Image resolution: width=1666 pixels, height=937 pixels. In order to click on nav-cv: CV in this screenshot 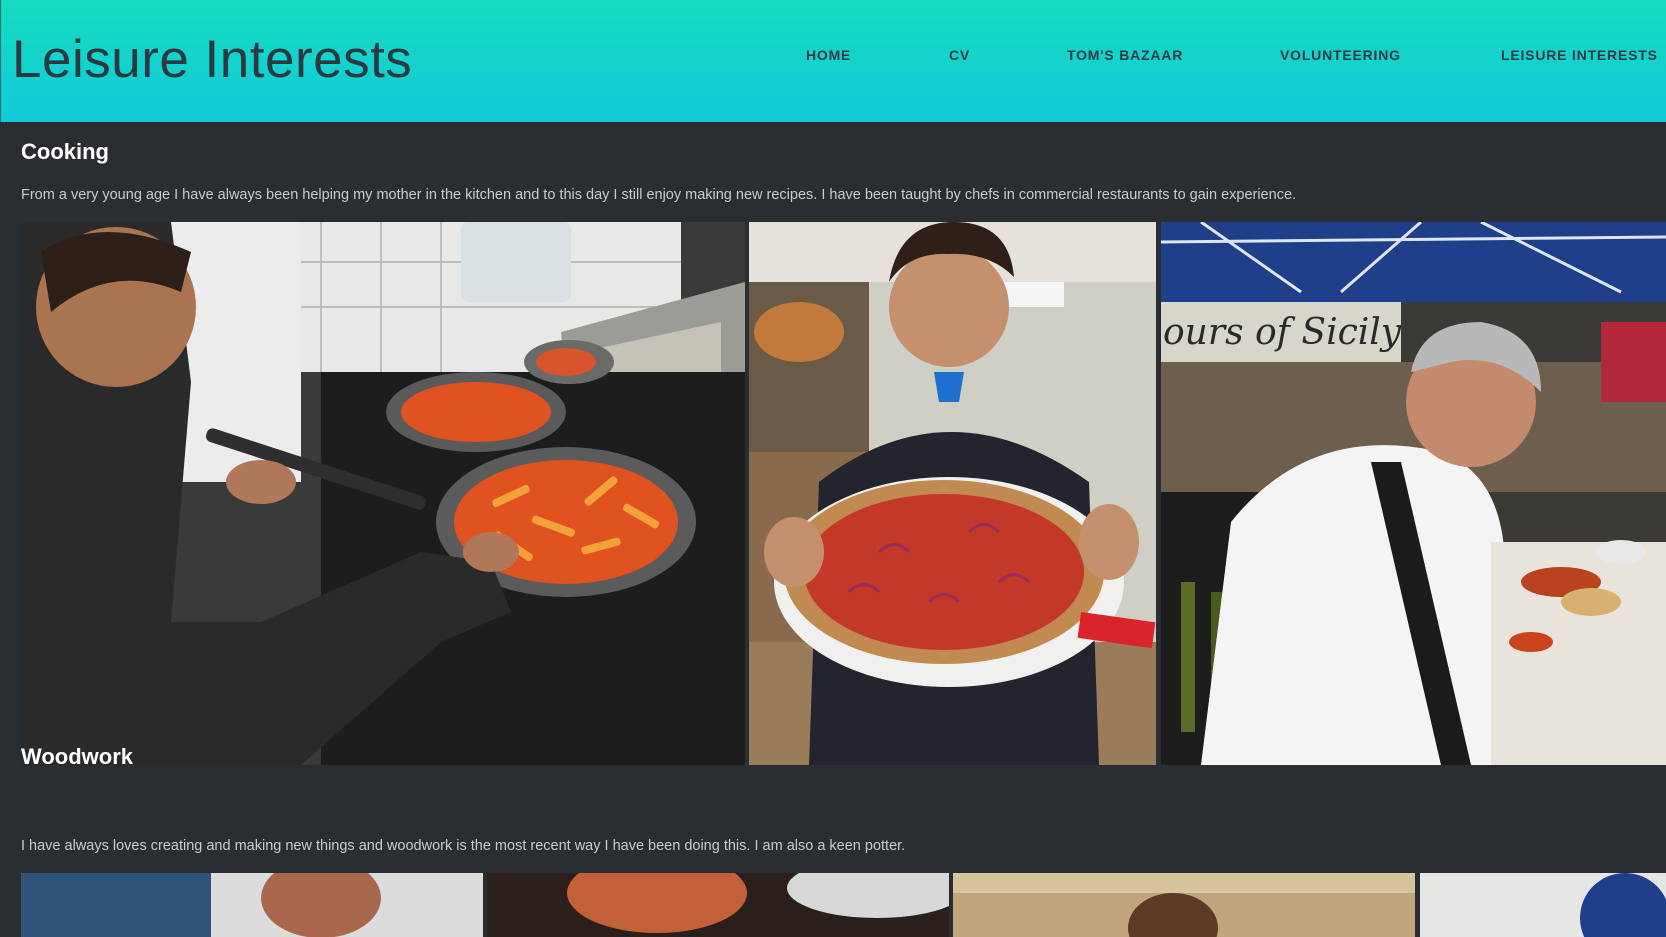, I will do `click(959, 55)`.